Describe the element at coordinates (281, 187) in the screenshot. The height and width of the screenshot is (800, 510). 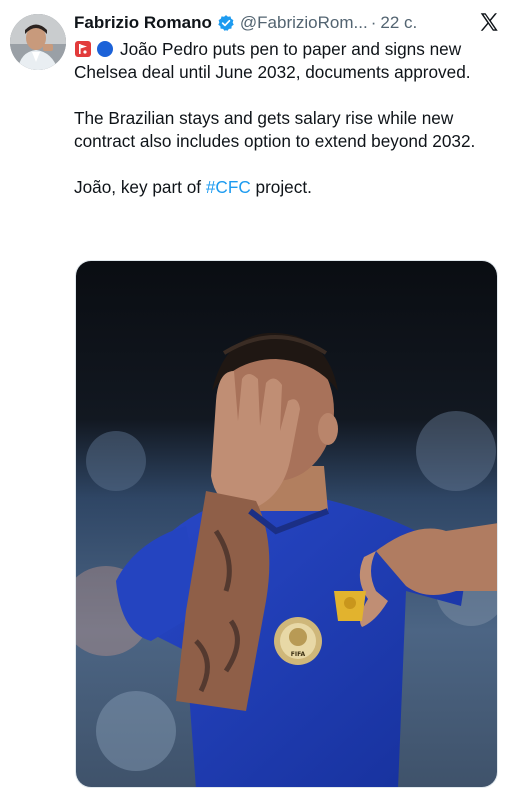
I see `para3-suffix: project.` at that location.